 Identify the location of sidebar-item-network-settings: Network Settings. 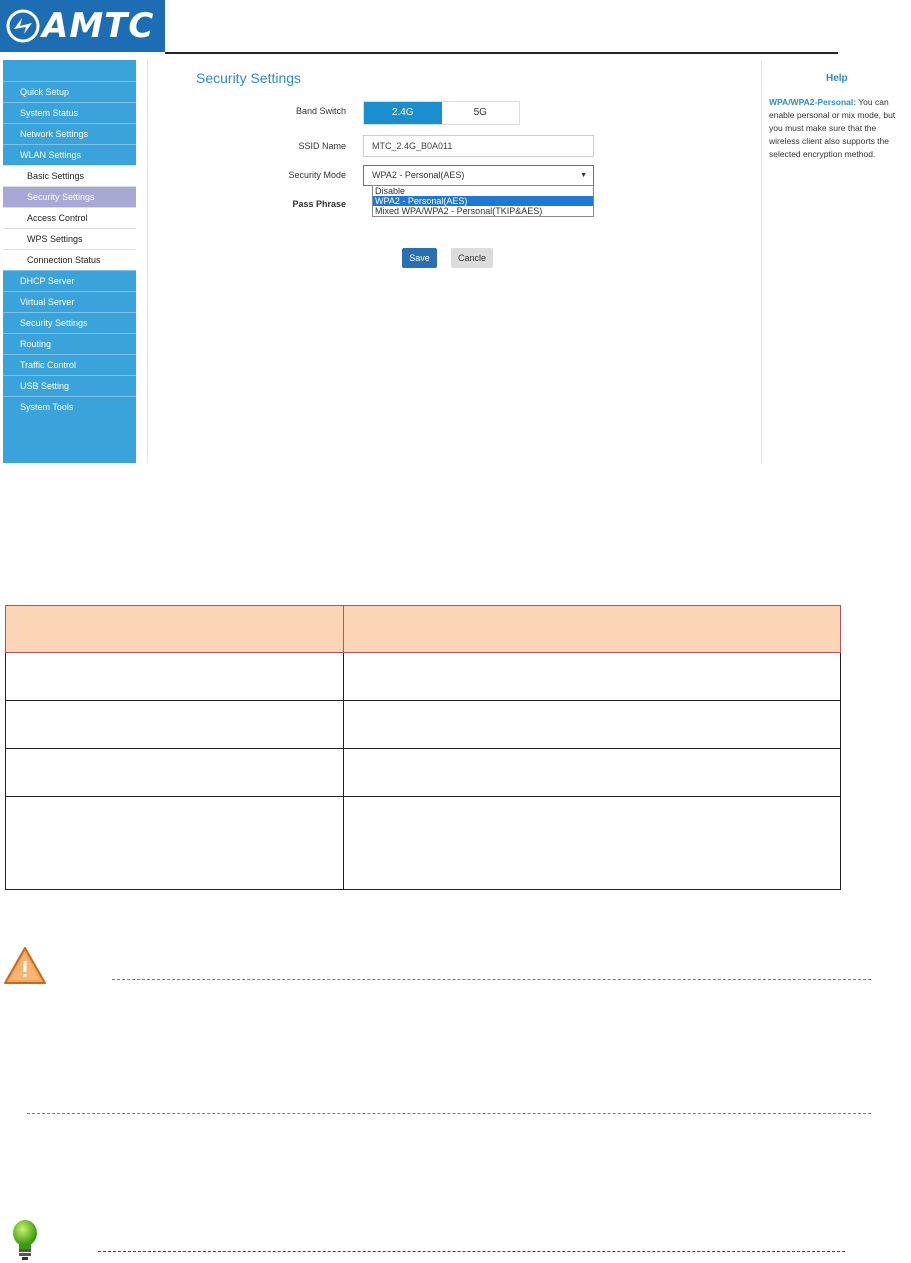
(69, 133).